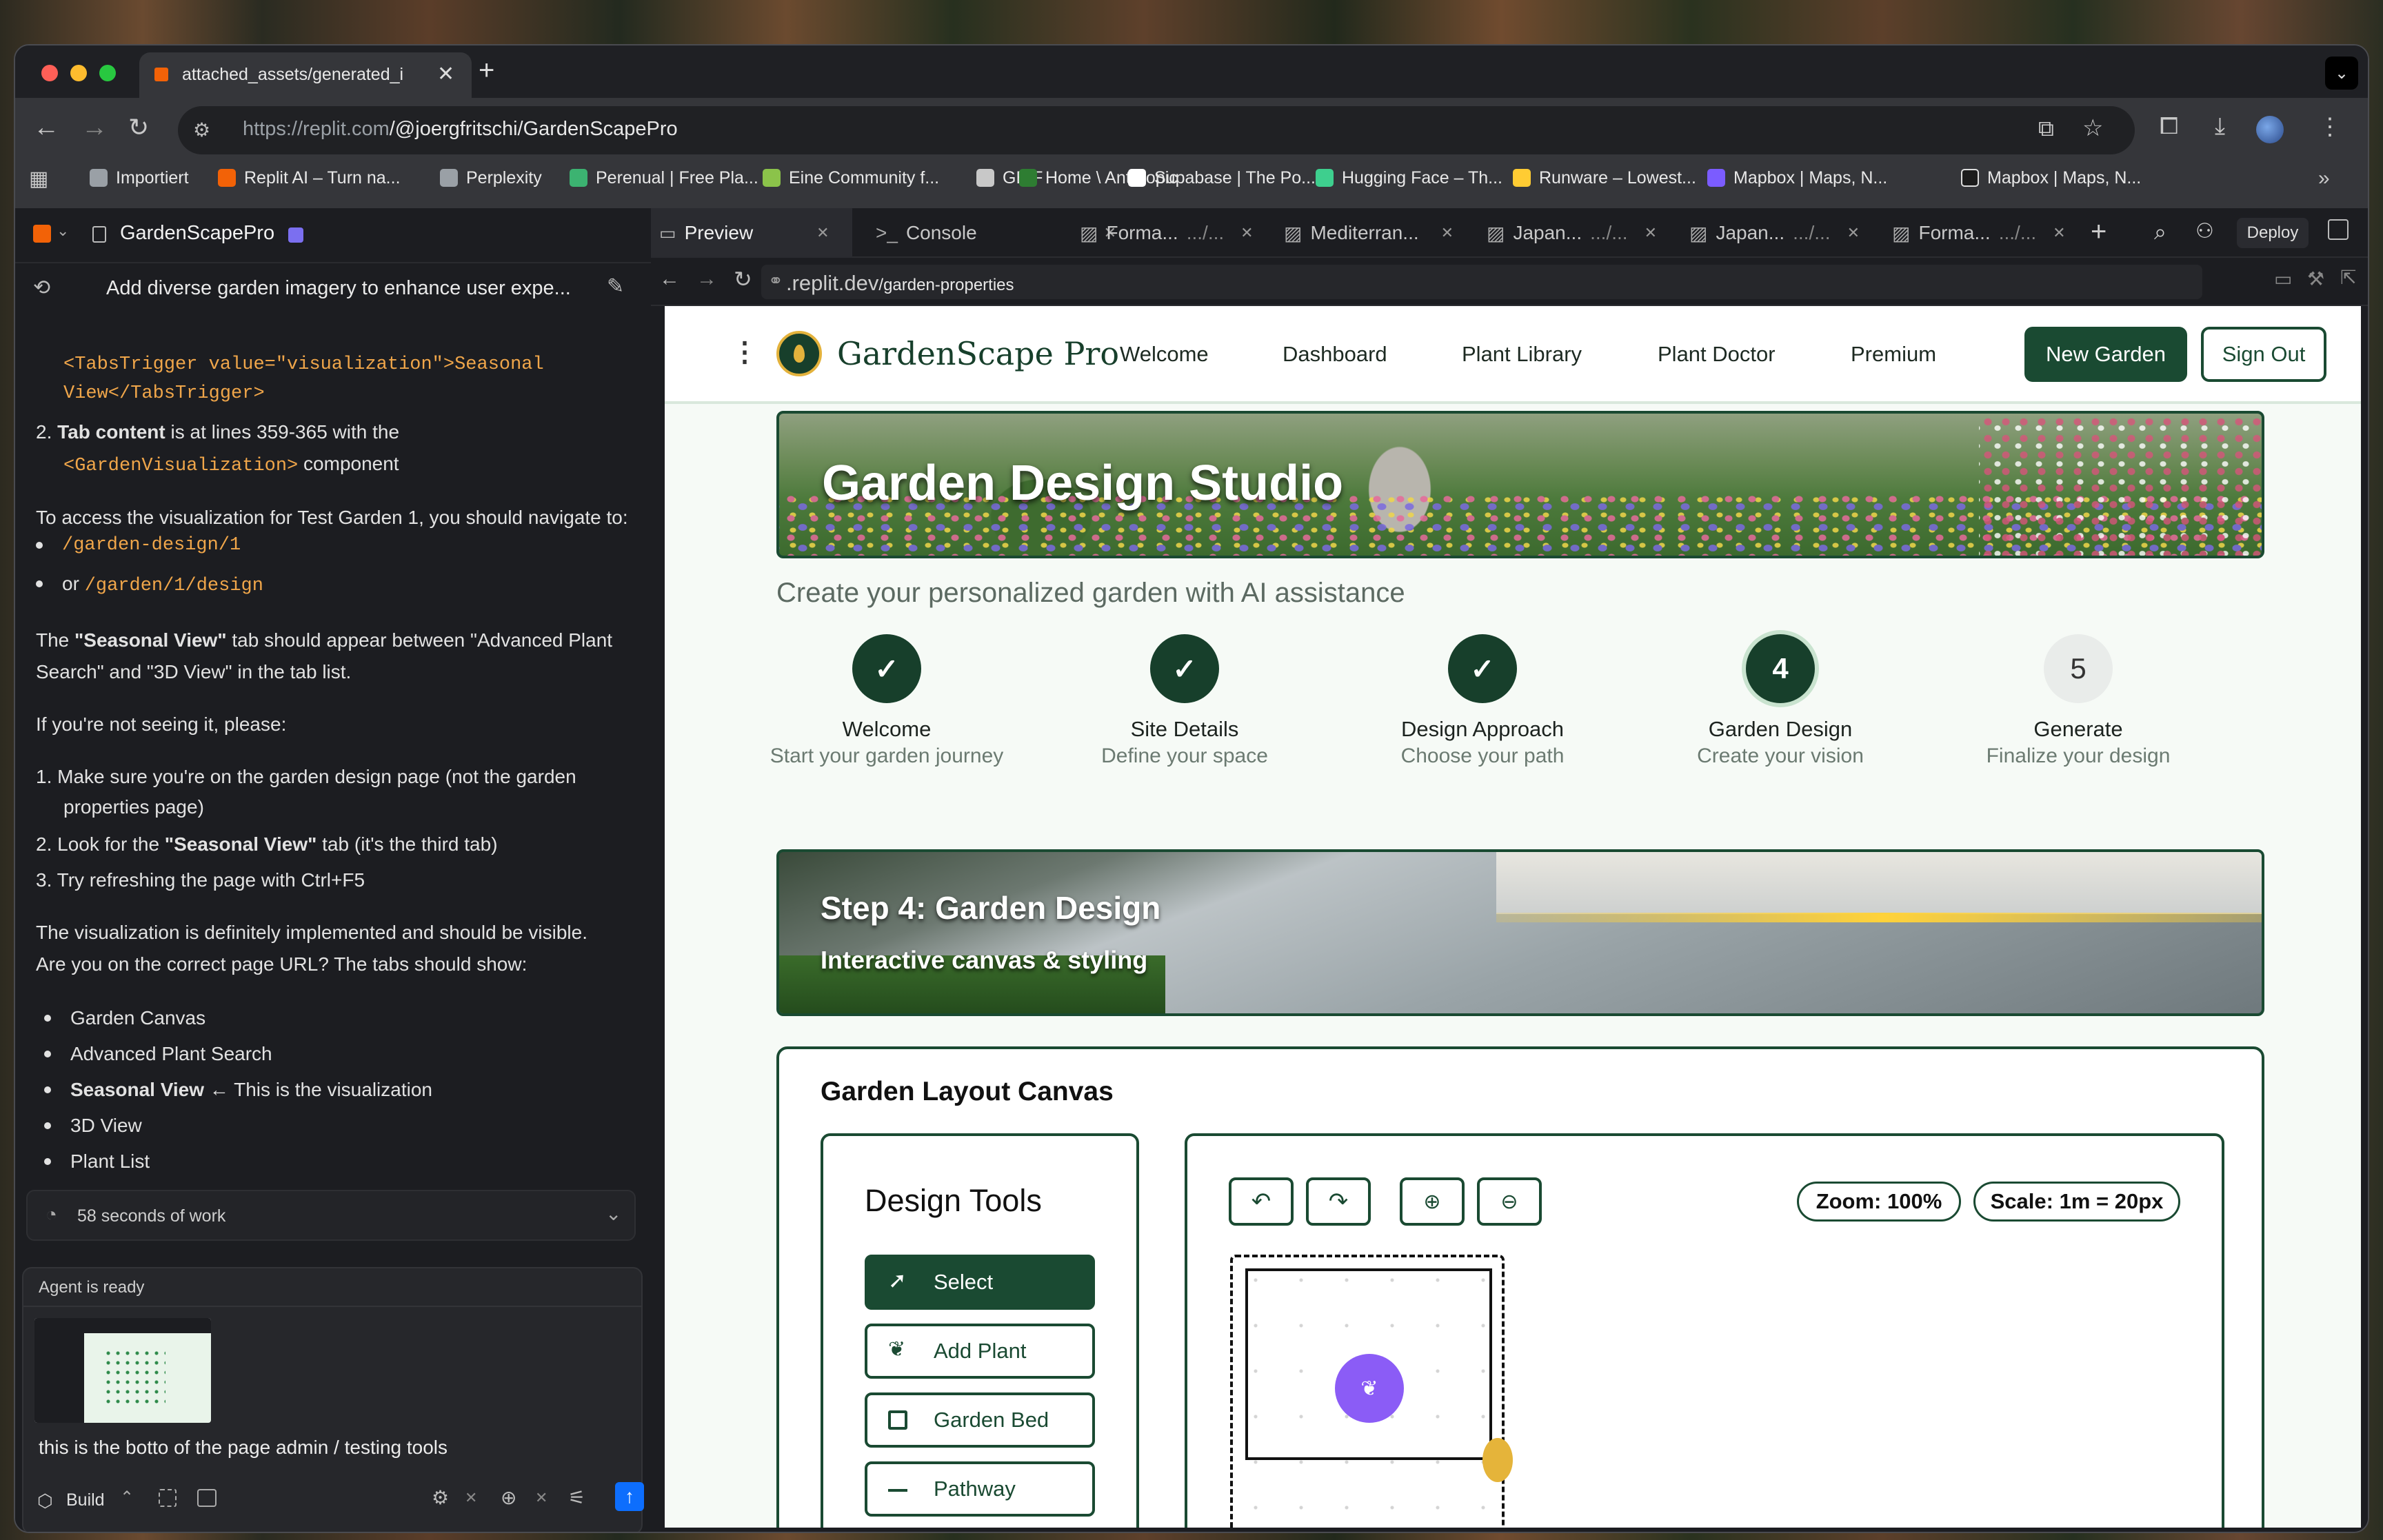 This screenshot has width=2383, height=1540. What do you see at coordinates (508, 1498) in the screenshot?
I see `globe-icon: ⊕` at bounding box center [508, 1498].